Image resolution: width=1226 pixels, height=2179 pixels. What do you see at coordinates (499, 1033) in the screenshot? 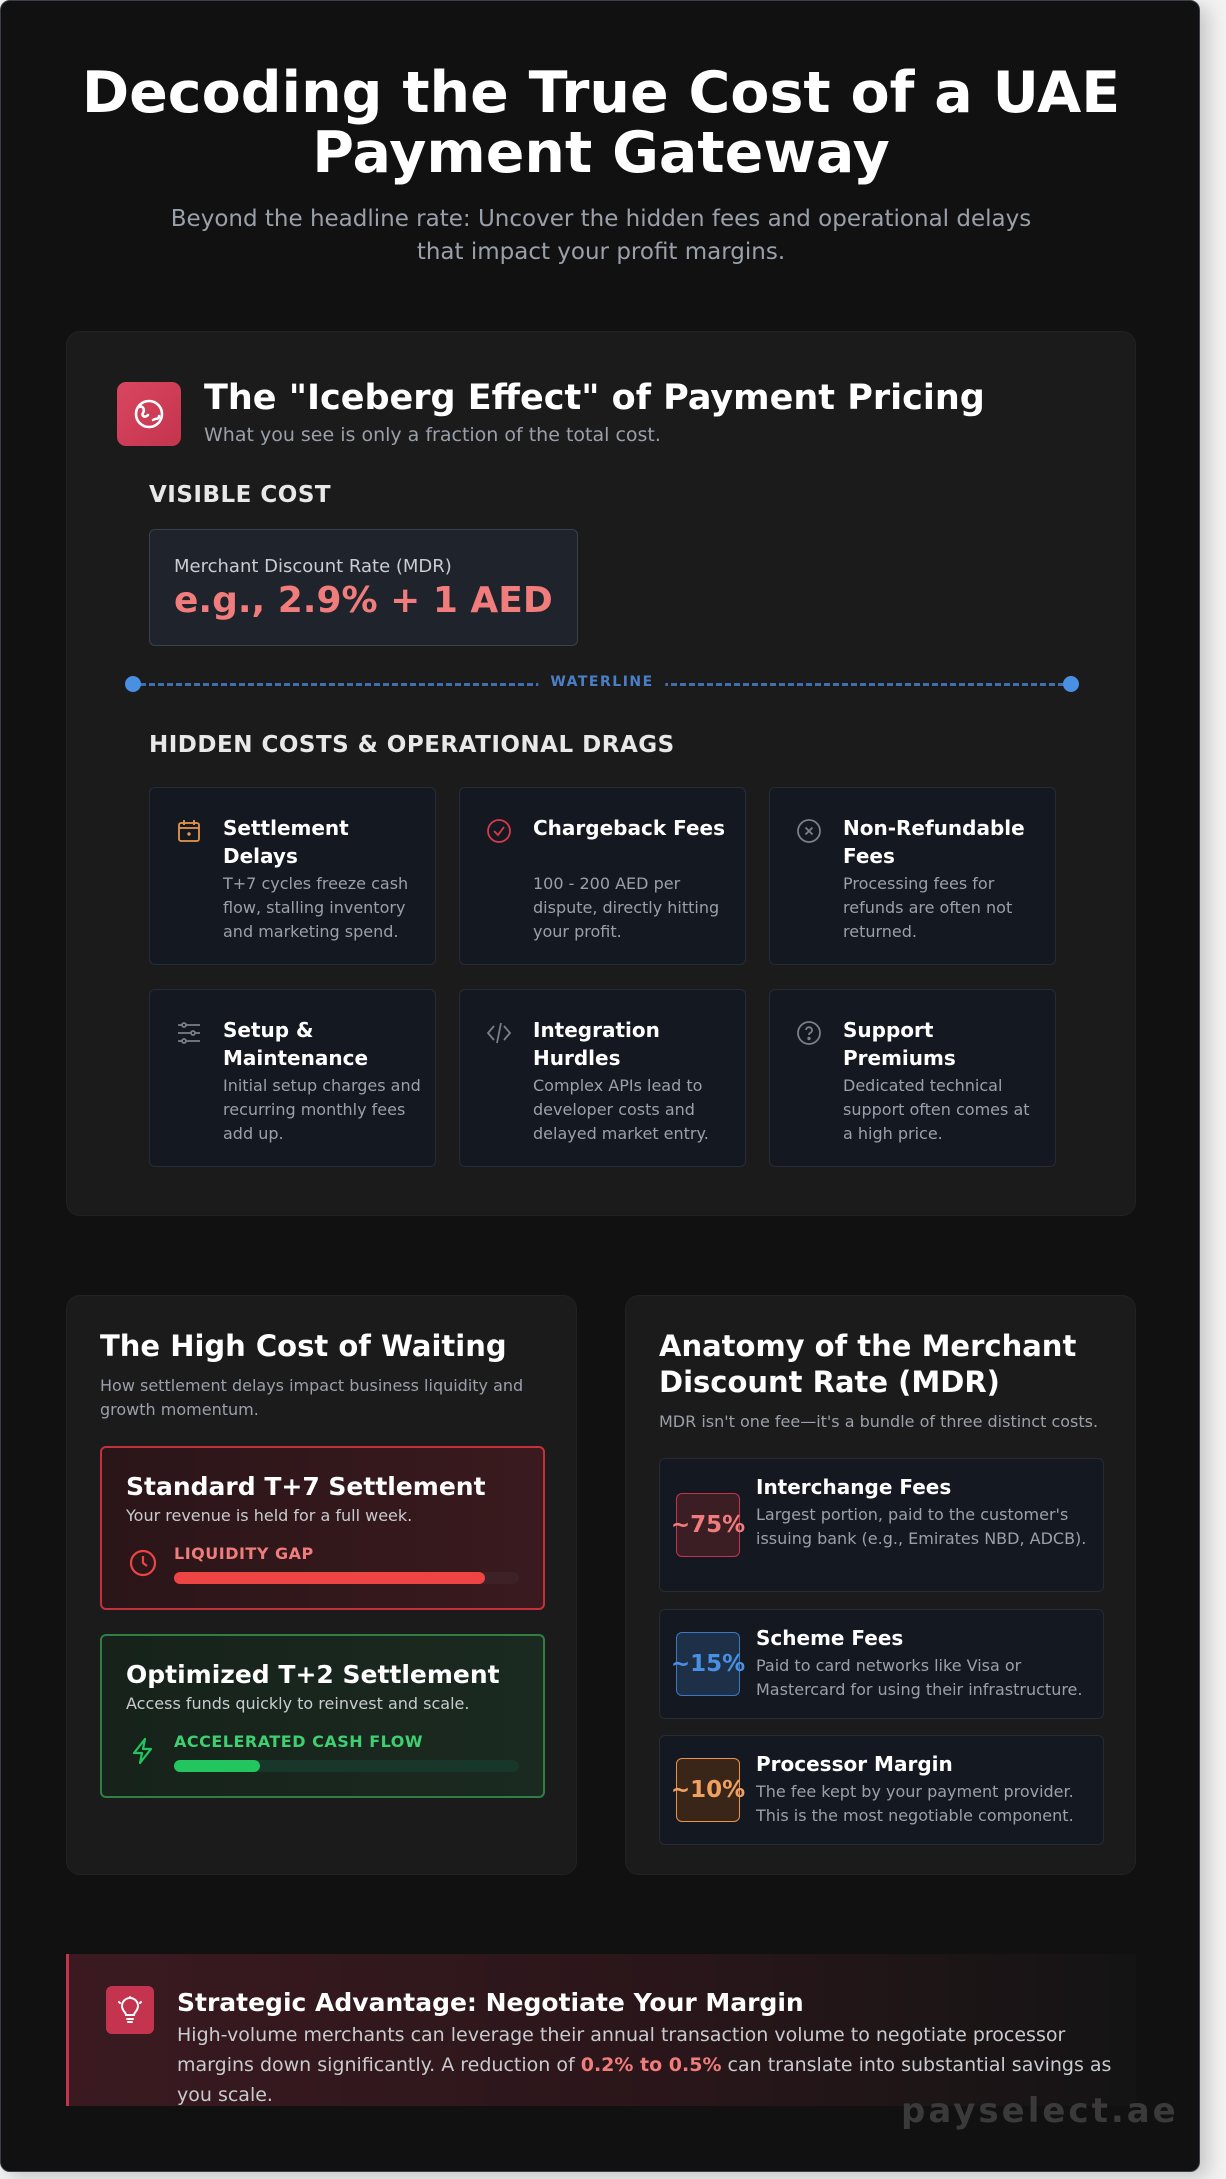
I see `code-icon` at bounding box center [499, 1033].